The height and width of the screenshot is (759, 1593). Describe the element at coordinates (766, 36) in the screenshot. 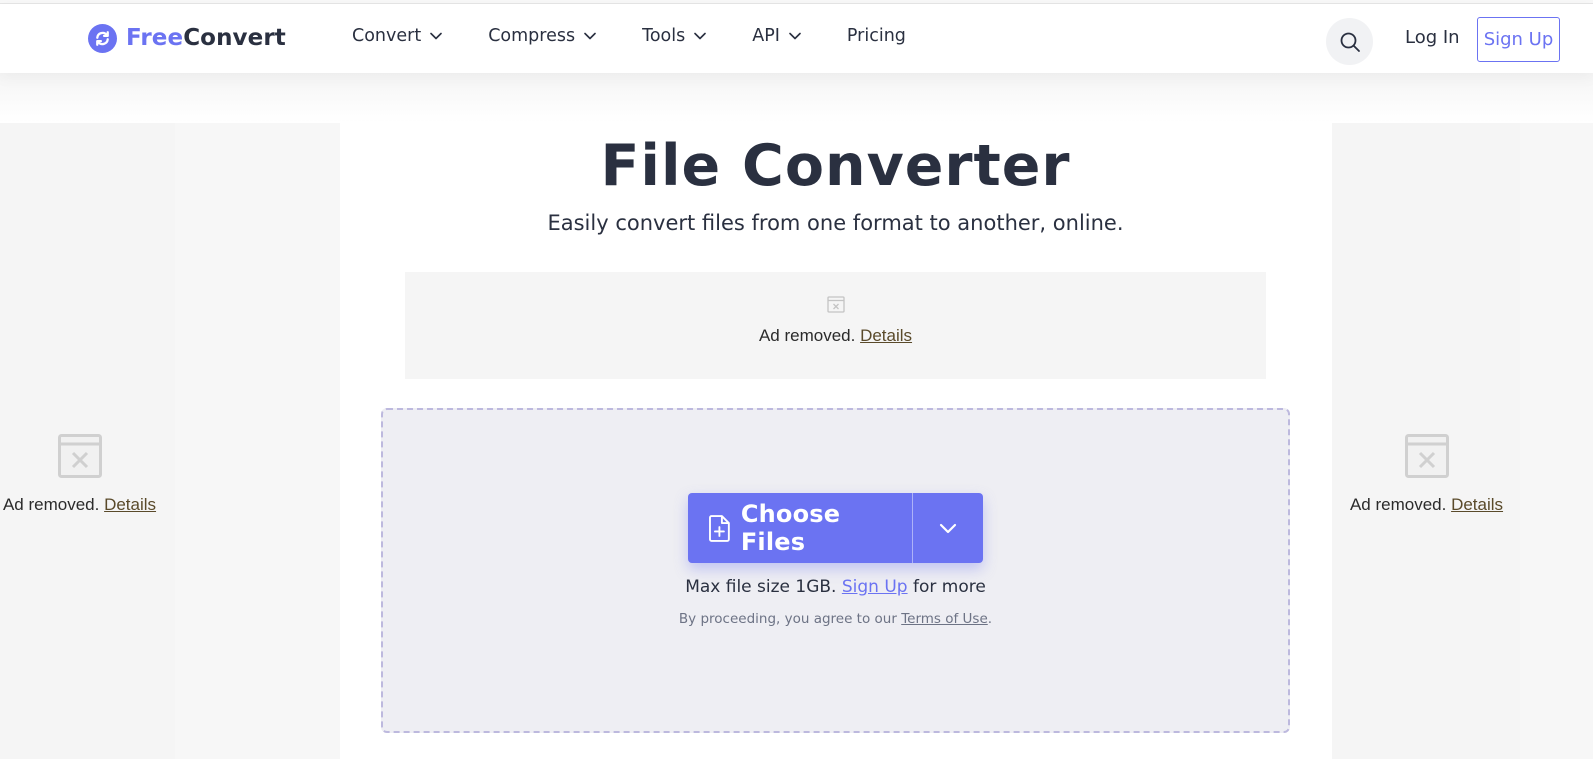

I see `nav-api-label: API` at that location.